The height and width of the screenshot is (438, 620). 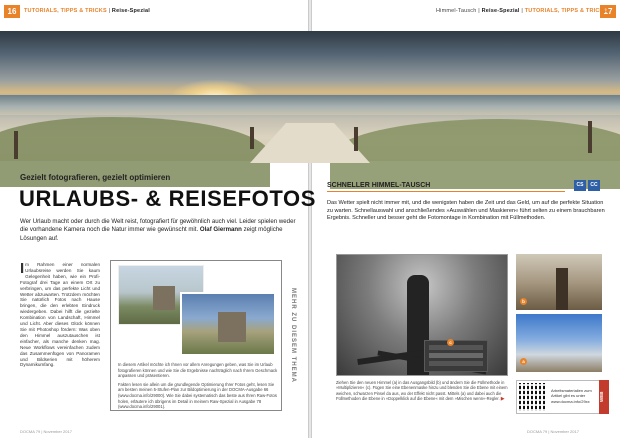 What do you see at coordinates (559, 343) in the screenshot?
I see `sky-photo-small-a` at bounding box center [559, 343].